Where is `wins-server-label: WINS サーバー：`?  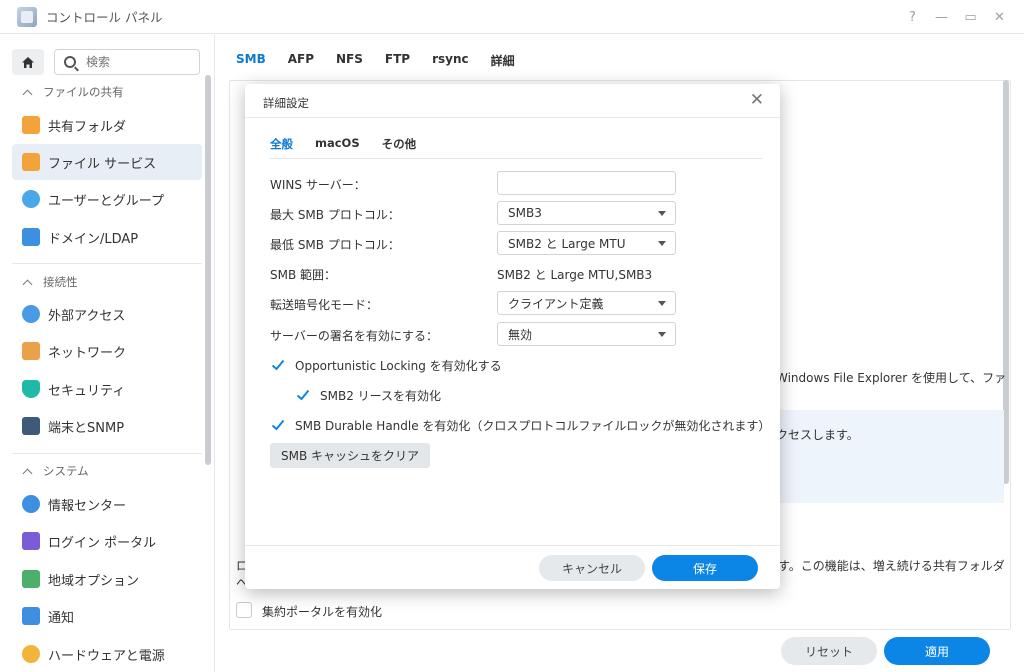
wins-server-label: WINS サーバー： is located at coordinates (318, 185).